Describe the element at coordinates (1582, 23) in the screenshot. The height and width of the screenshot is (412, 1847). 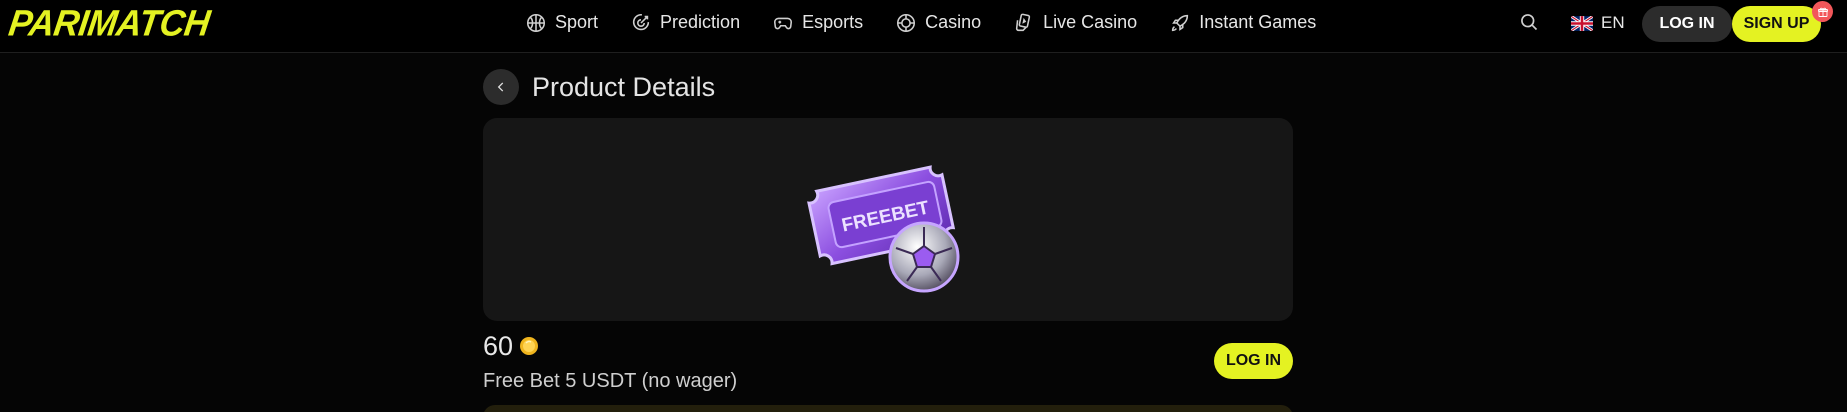
I see `uk-flag-icon` at that location.